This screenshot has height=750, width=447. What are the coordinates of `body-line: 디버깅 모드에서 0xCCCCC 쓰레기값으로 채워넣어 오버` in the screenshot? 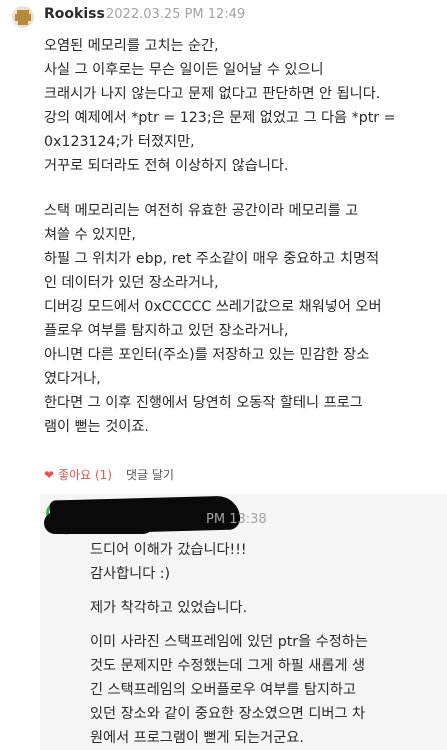 It's located at (213, 306).